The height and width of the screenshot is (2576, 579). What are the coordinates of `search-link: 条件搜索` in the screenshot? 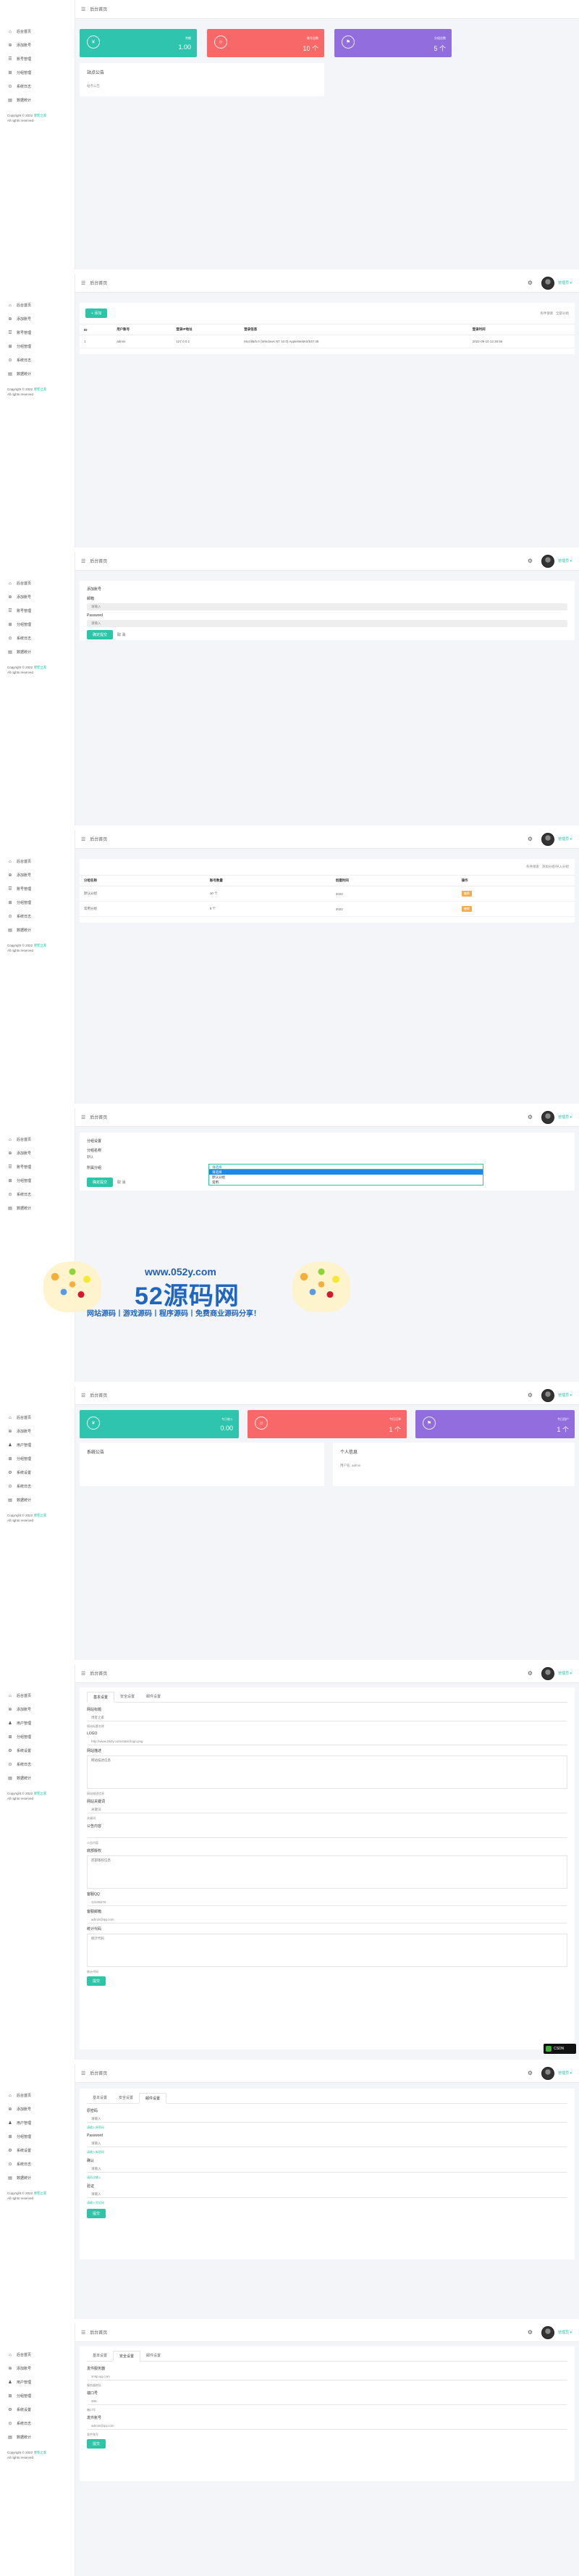 It's located at (546, 313).